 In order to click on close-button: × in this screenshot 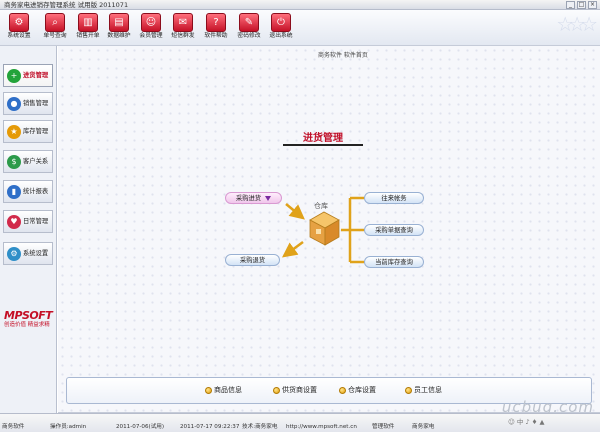, I will do `click(592, 5)`.